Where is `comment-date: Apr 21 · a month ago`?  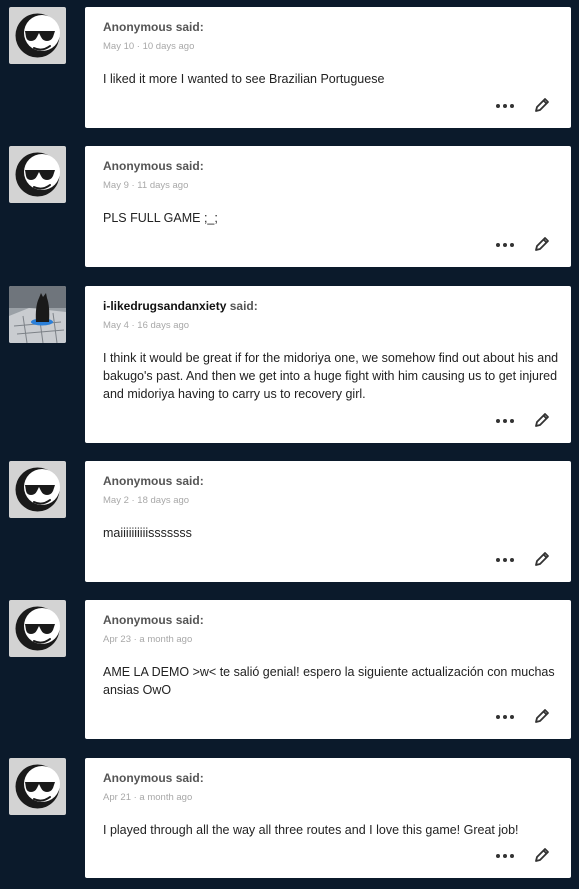 comment-date: Apr 21 · a month ago is located at coordinates (147, 797).